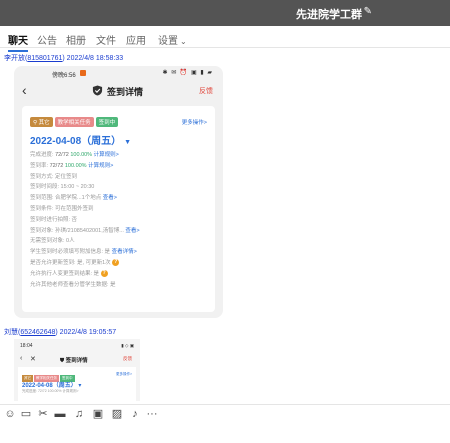 The image size is (450, 443). Describe the element at coordinates (44, 58) in the screenshot. I see `sender-qq: 815801761` at that location.